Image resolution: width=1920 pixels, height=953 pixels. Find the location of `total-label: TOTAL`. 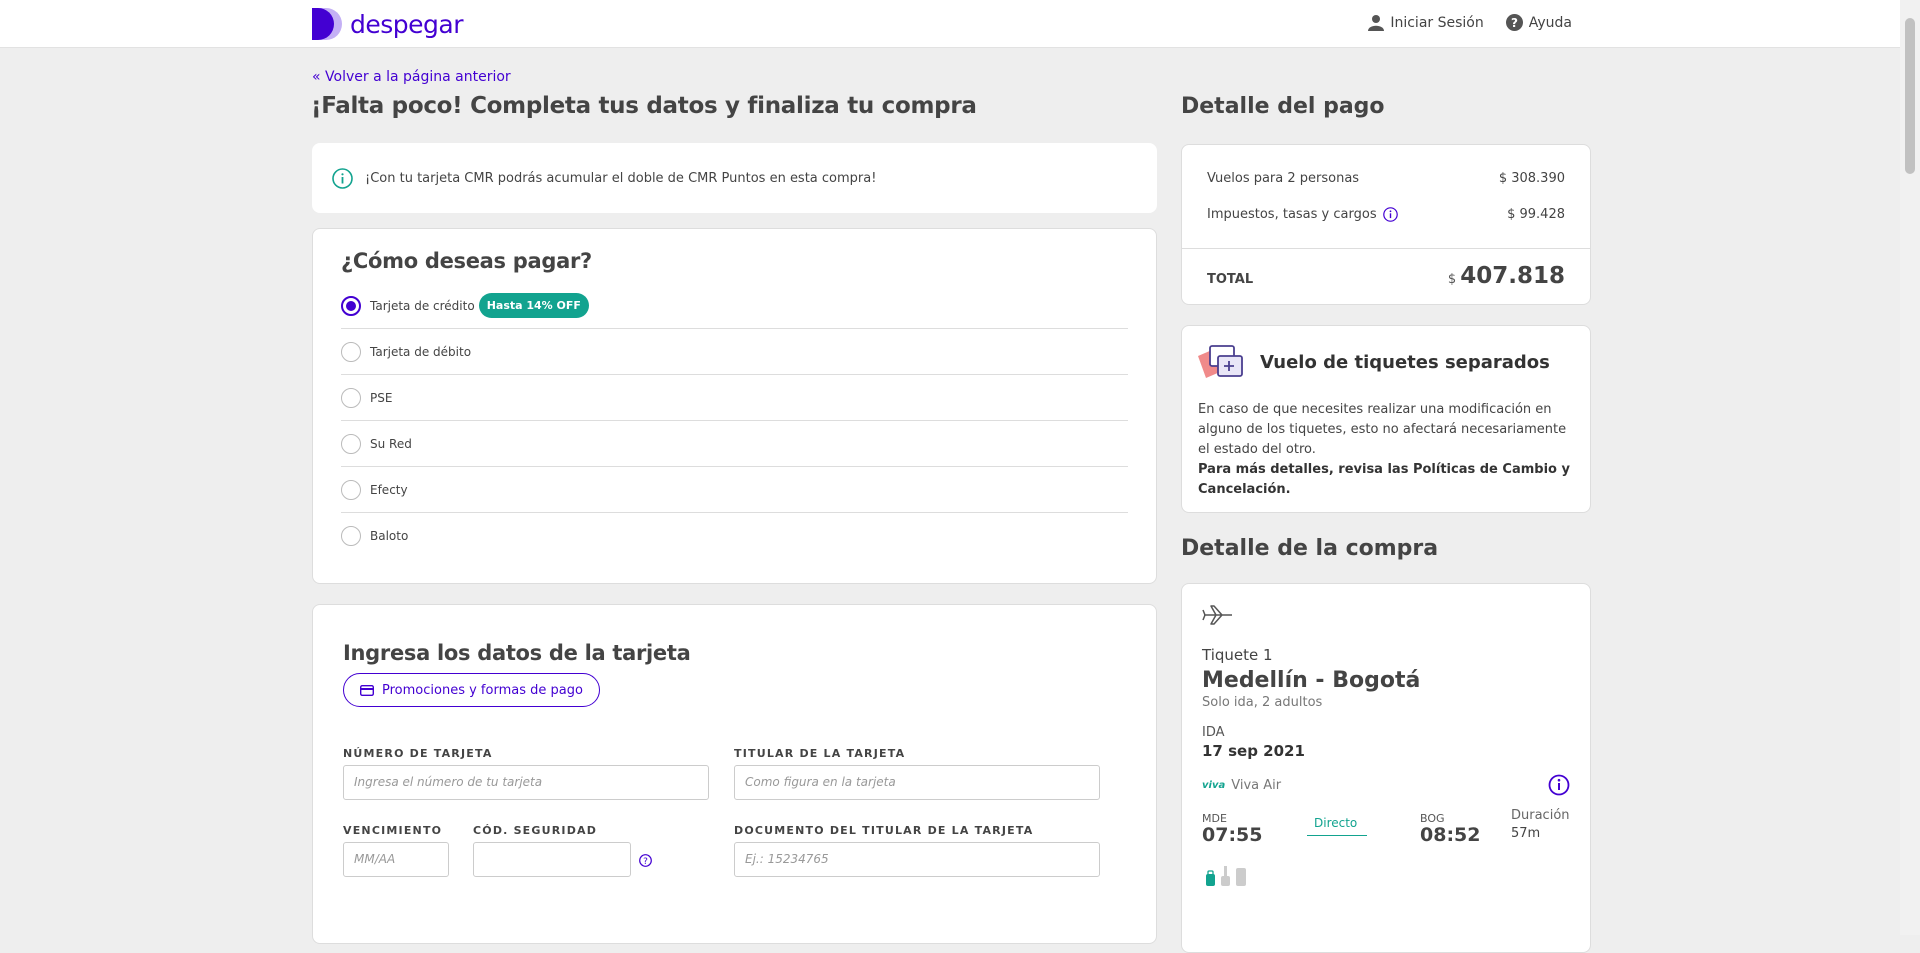

total-label: TOTAL is located at coordinates (1230, 279).